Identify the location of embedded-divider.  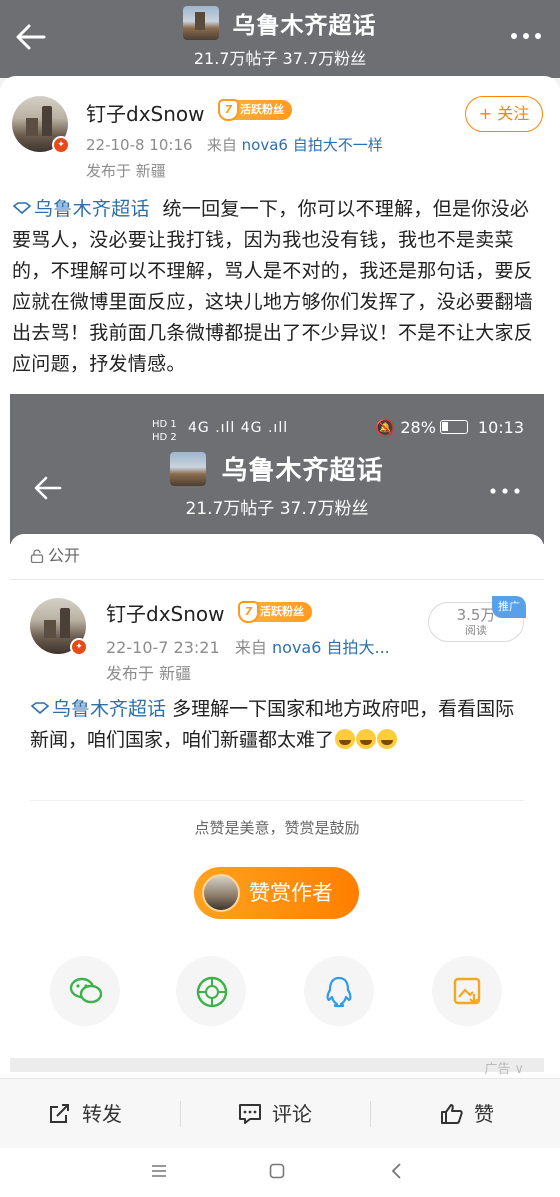
(277, 800).